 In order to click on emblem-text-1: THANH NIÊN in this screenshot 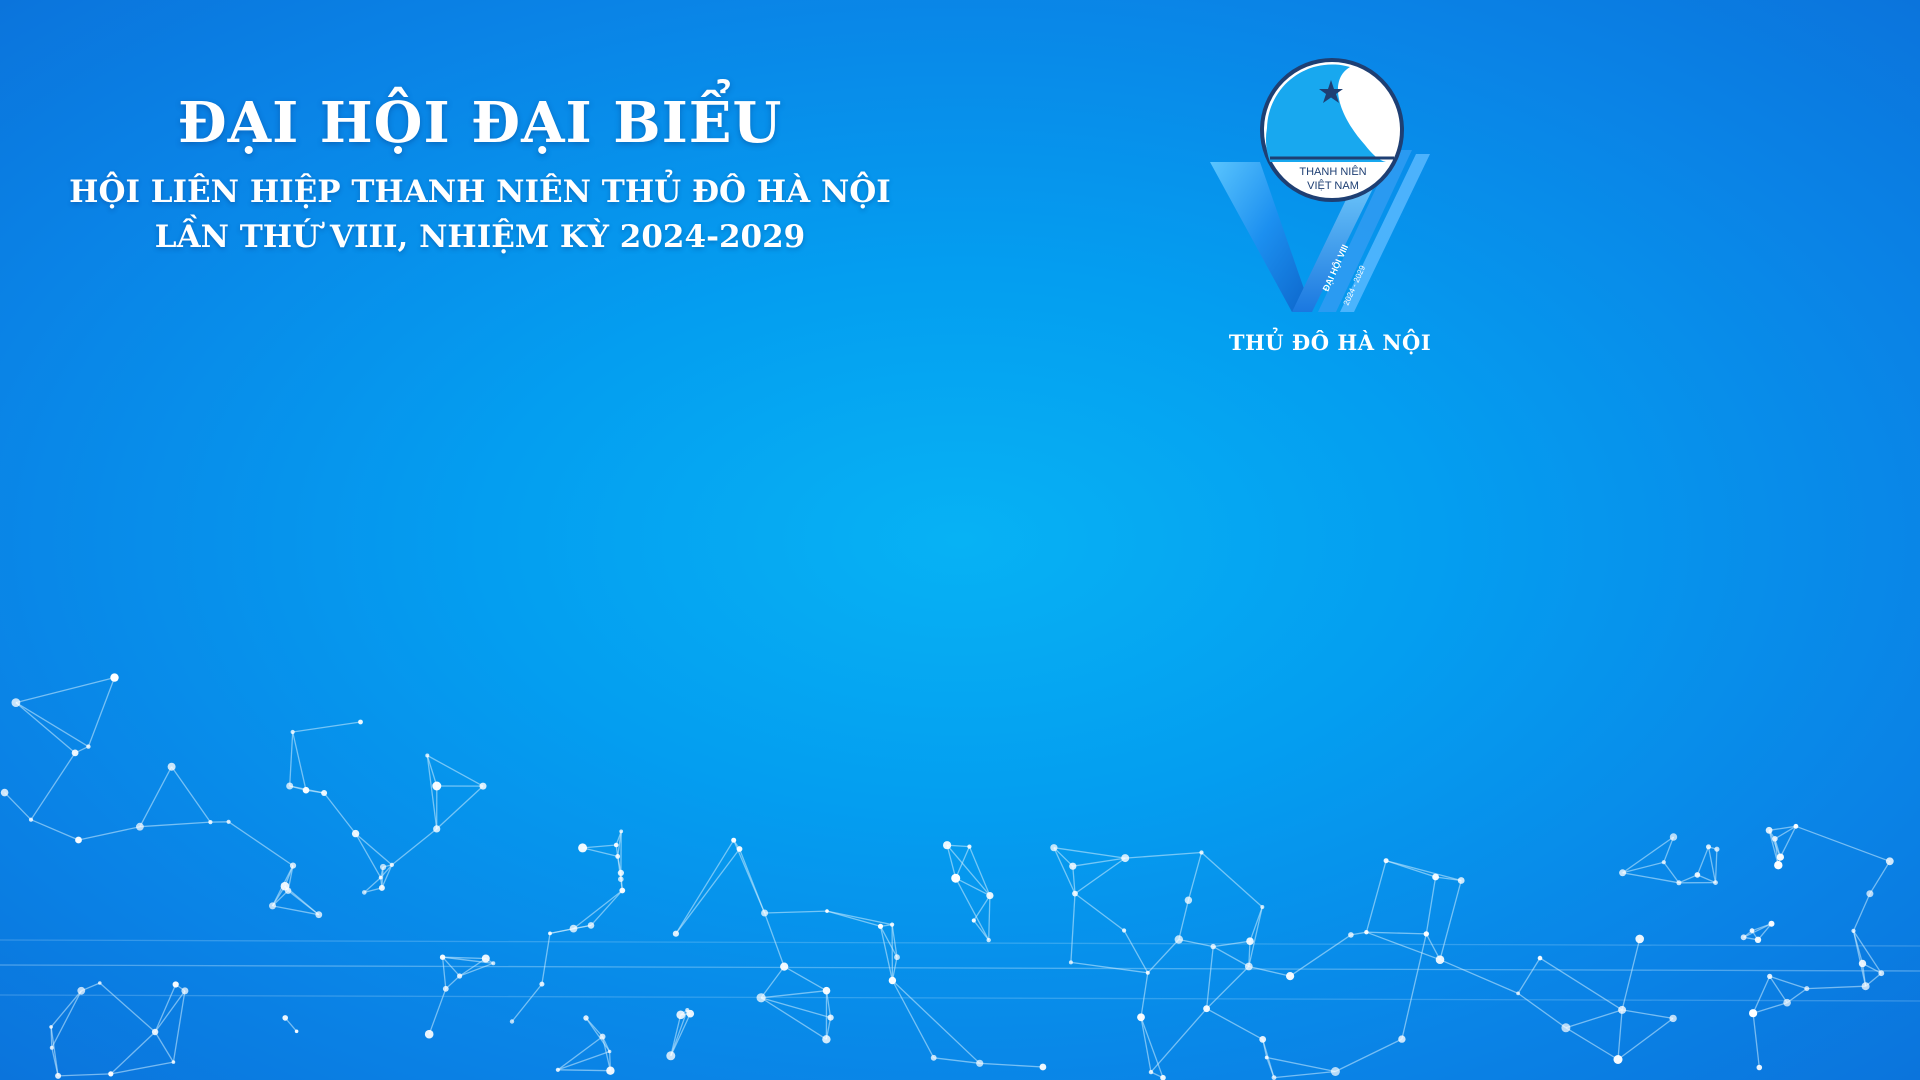, I will do `click(1332, 171)`.